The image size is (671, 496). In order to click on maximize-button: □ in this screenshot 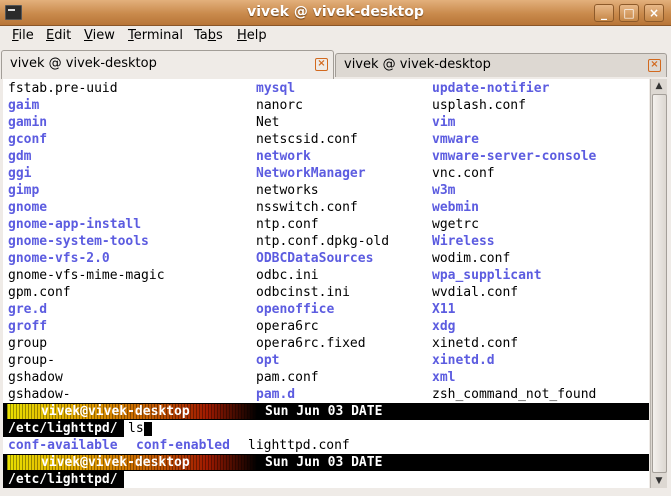, I will do `click(629, 13)`.